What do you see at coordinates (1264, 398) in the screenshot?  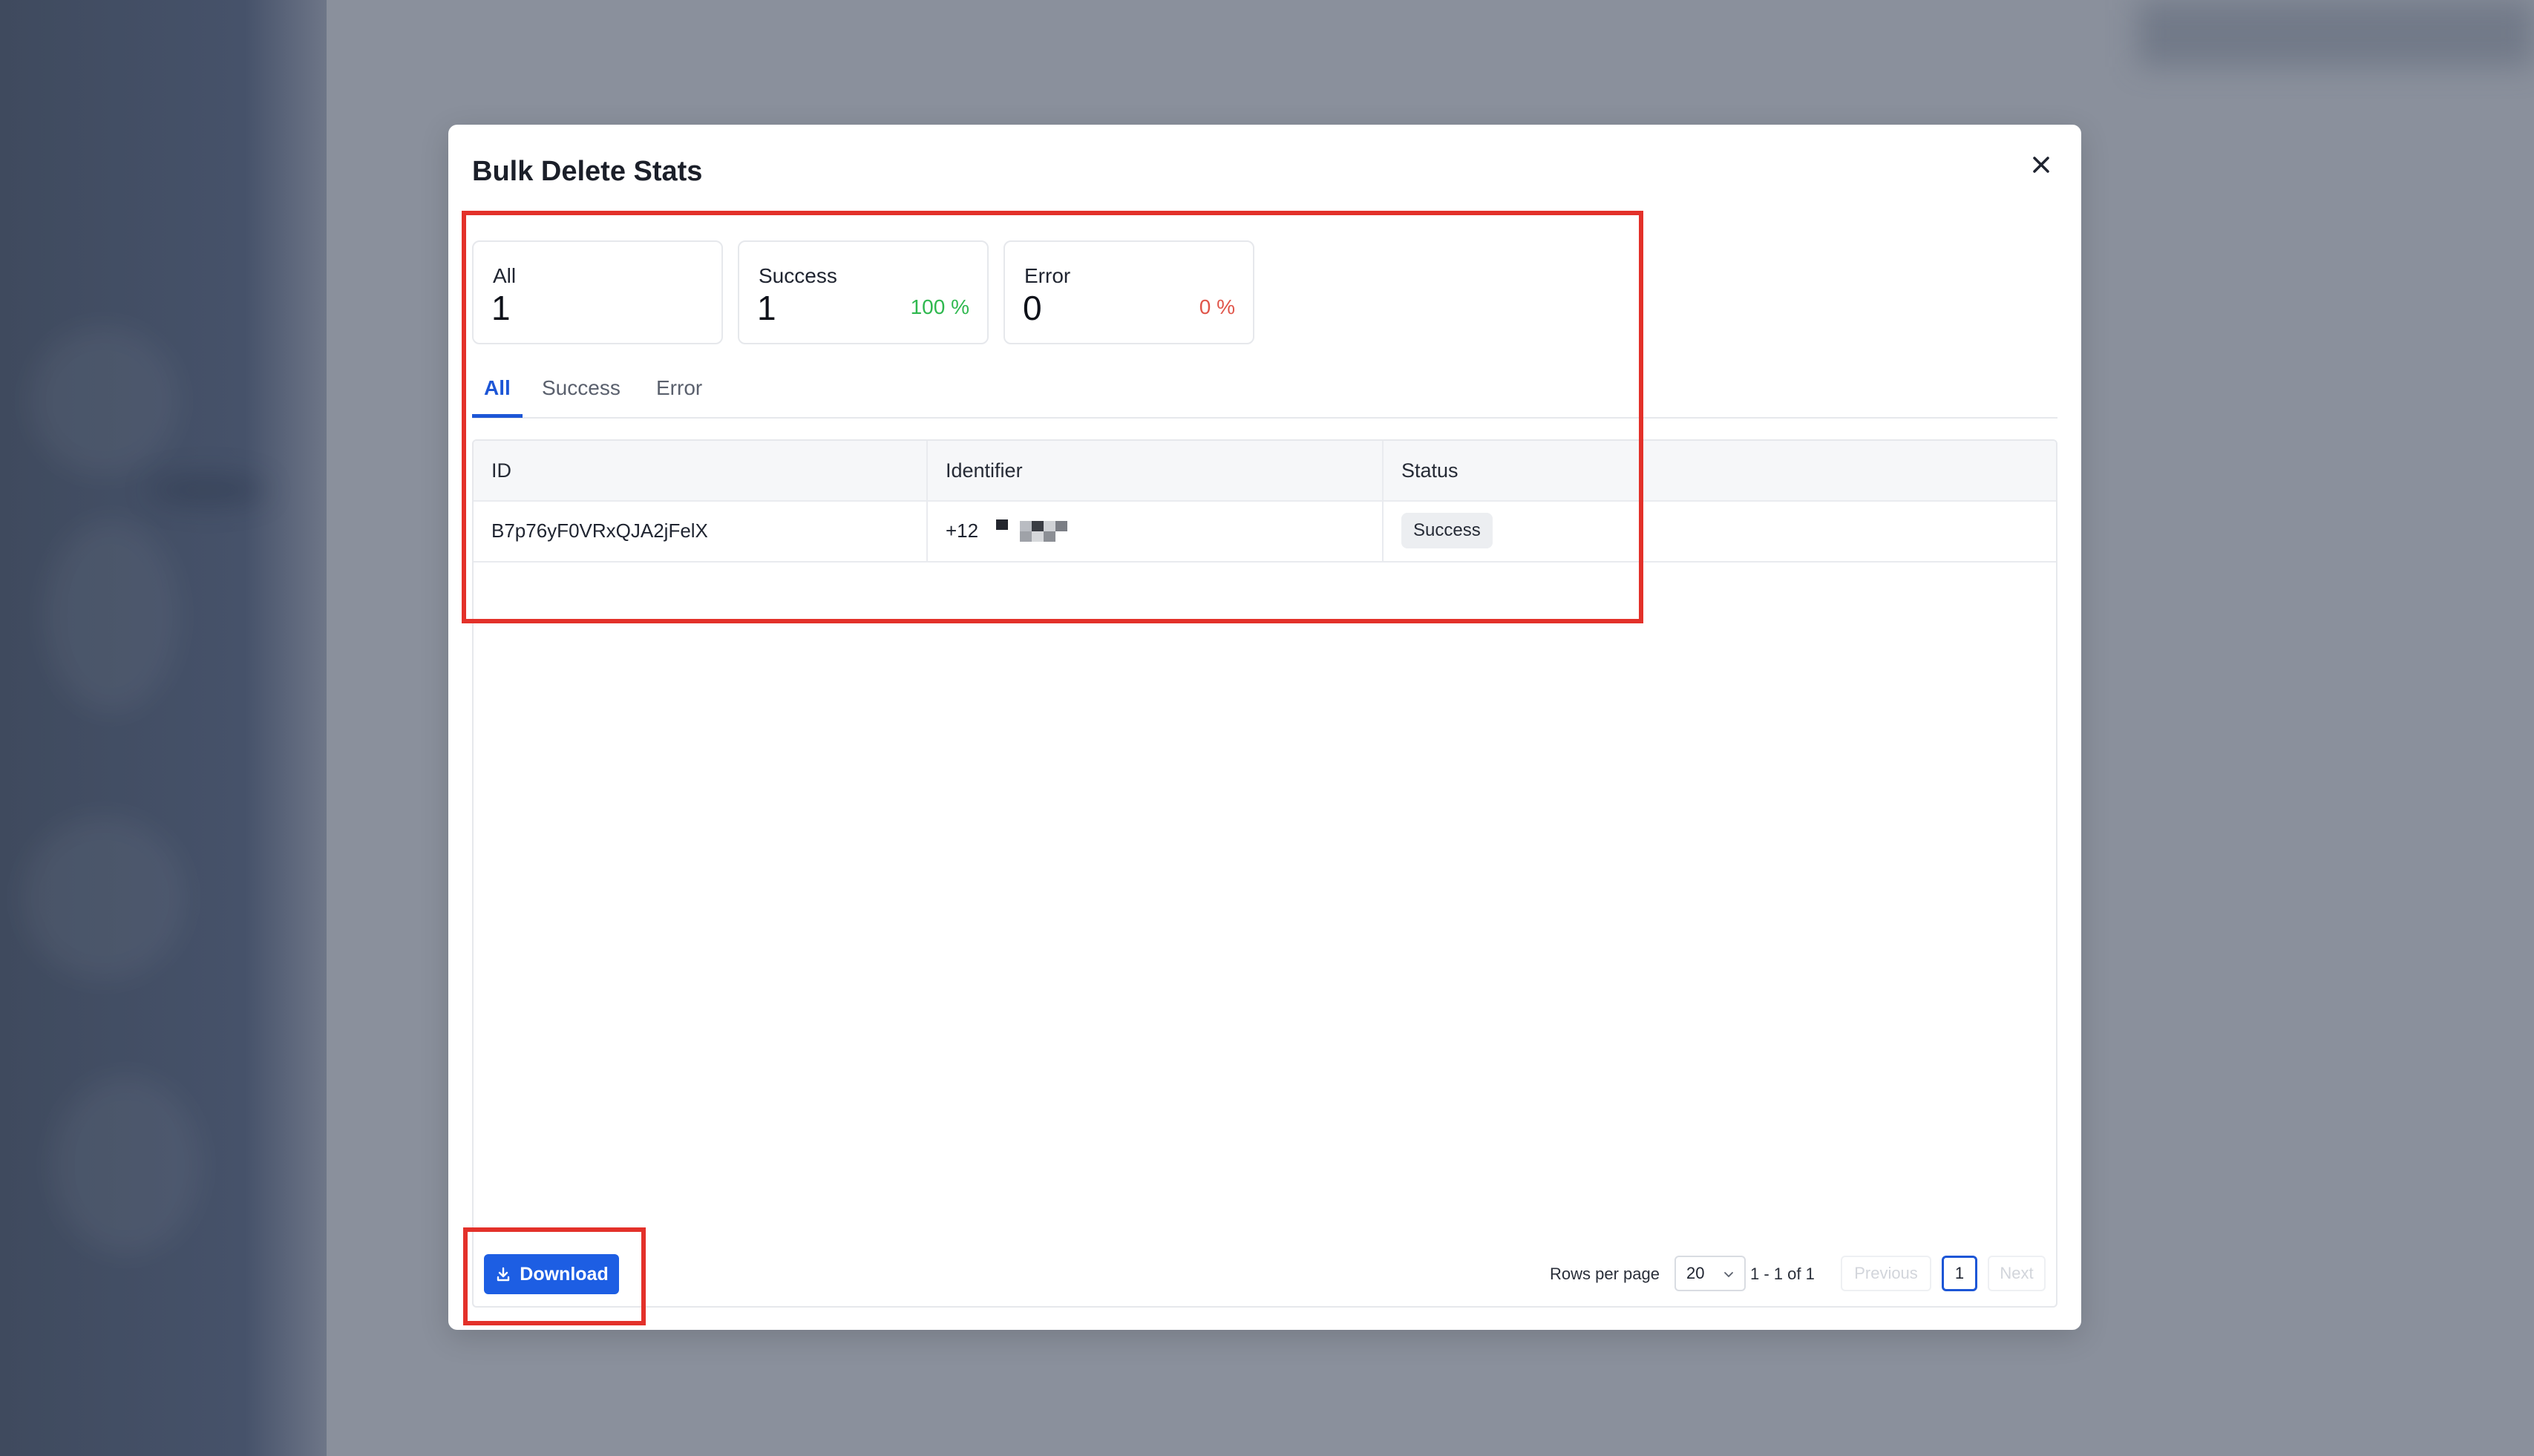 I see `status-tabs: All Success Error` at bounding box center [1264, 398].